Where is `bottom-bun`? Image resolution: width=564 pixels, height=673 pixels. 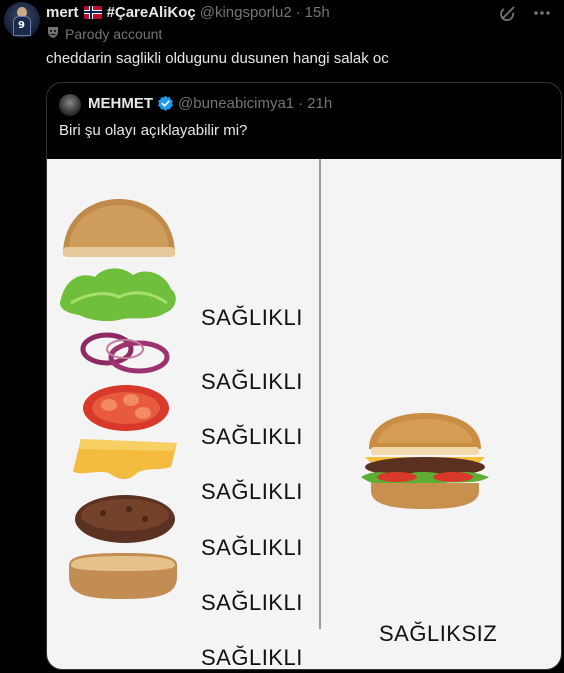
bottom-bun is located at coordinates (123, 576).